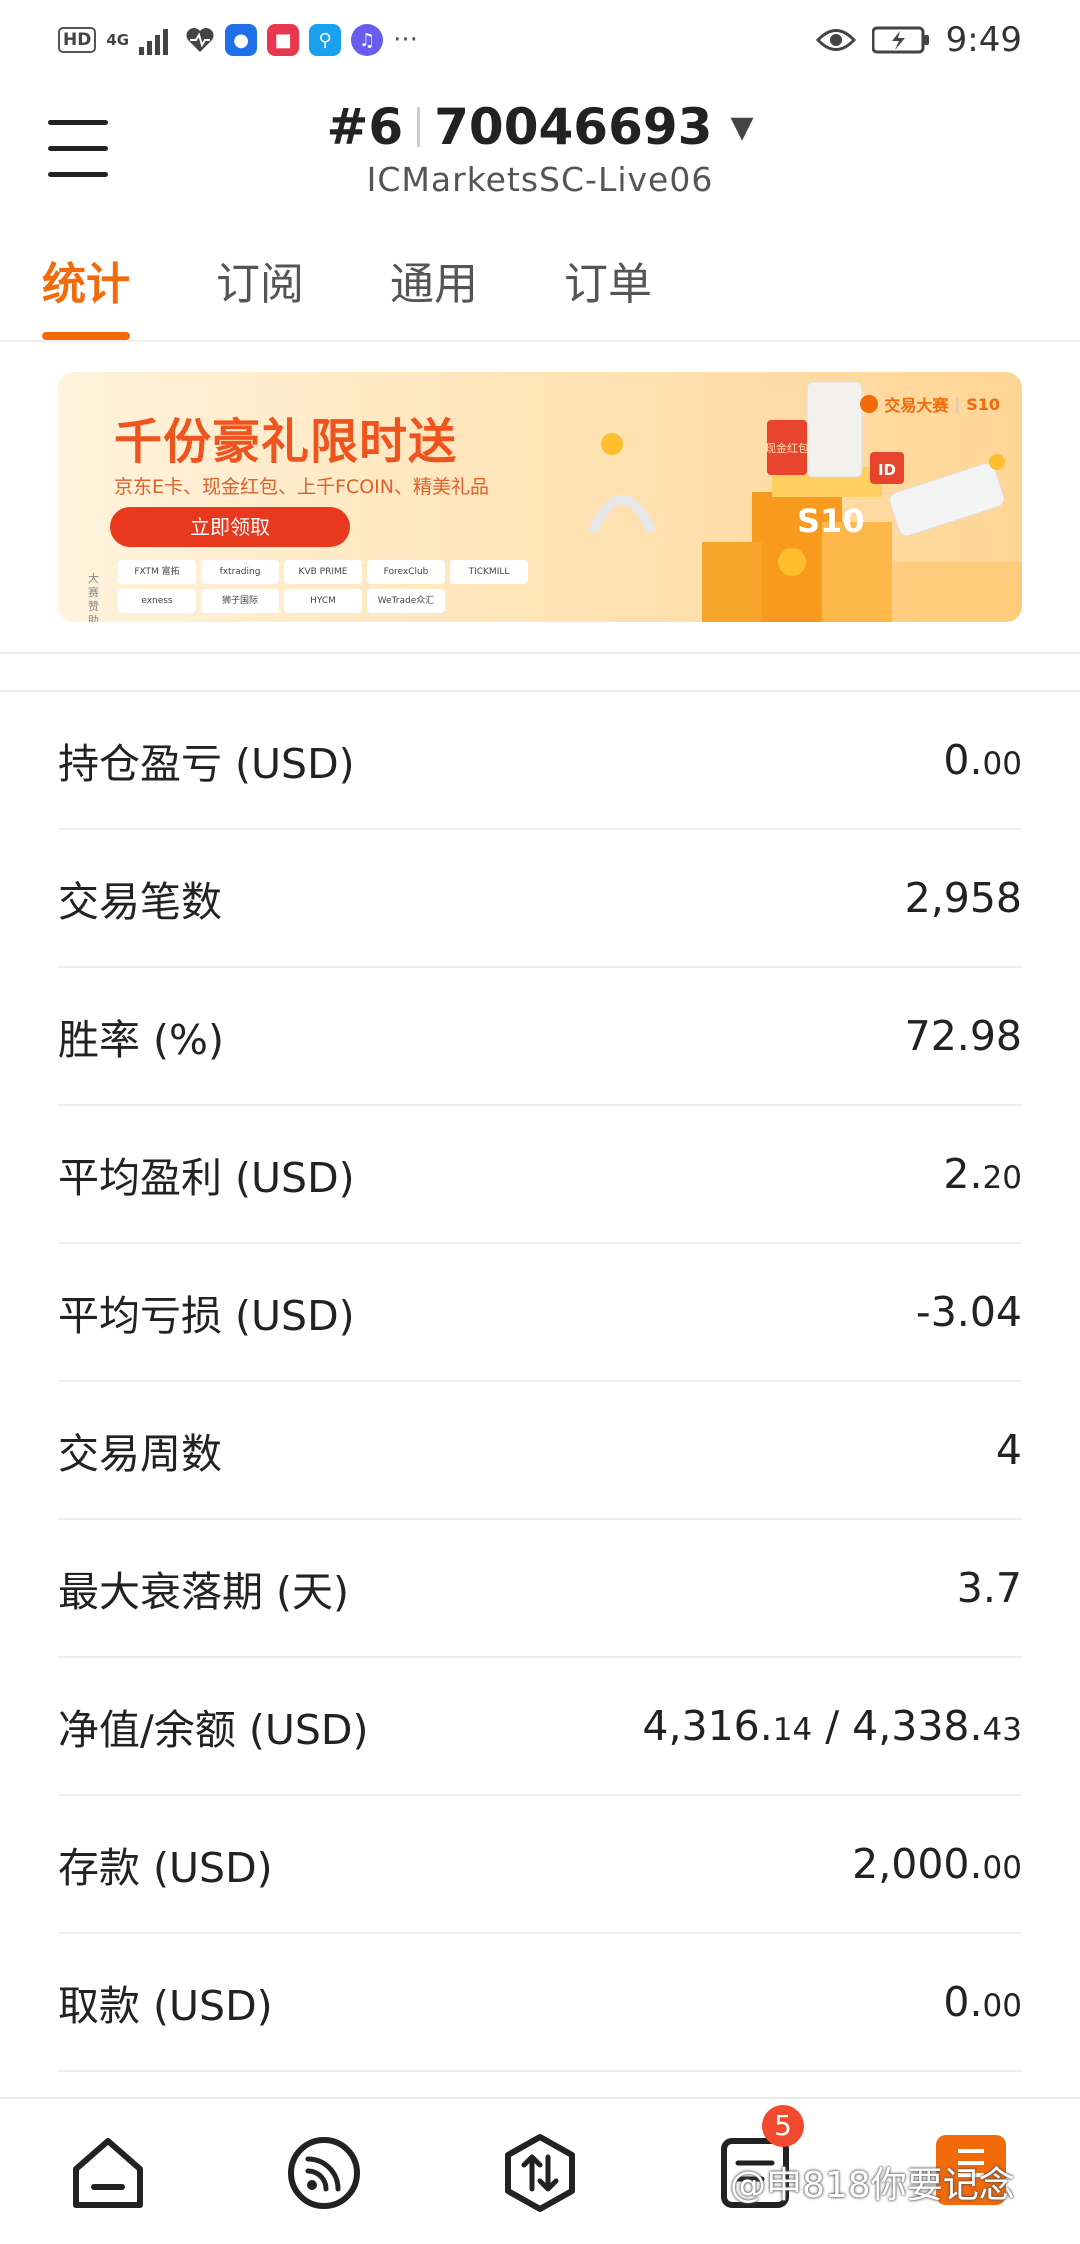 The image size is (1080, 2244). What do you see at coordinates (434, 290) in the screenshot?
I see `tab-general: 通用` at bounding box center [434, 290].